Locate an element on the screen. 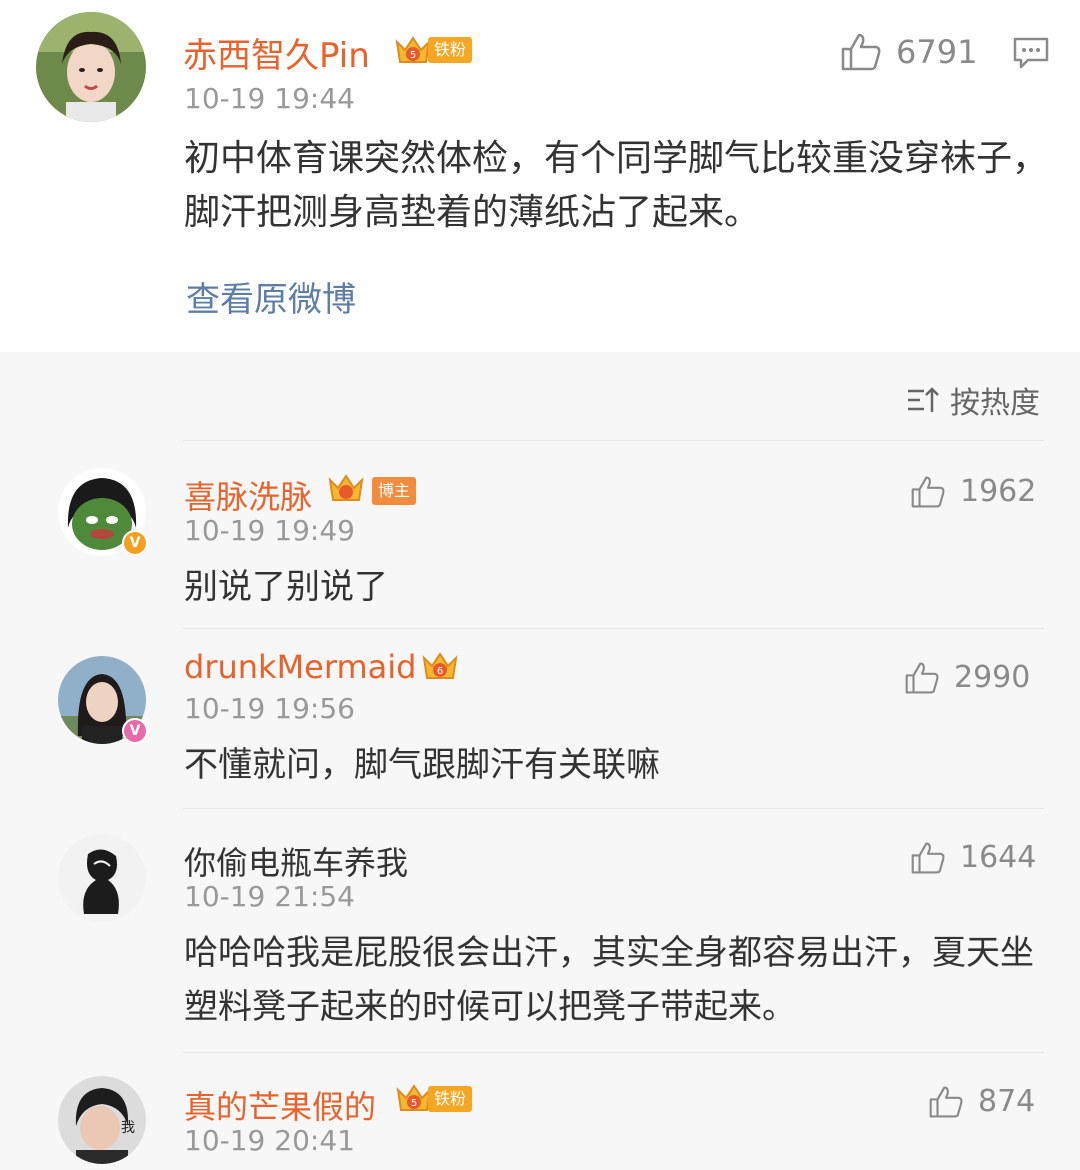 The height and width of the screenshot is (1170, 1080). post-like-count: 6791 is located at coordinates (937, 52).